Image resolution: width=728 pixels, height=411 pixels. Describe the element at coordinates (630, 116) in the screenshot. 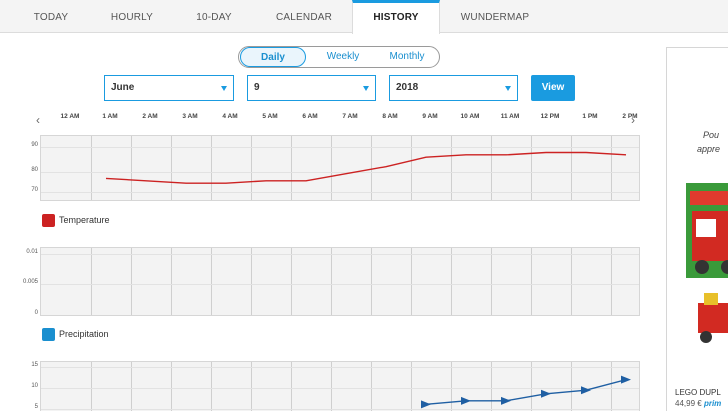

I see `hour-label: 2 PM` at that location.